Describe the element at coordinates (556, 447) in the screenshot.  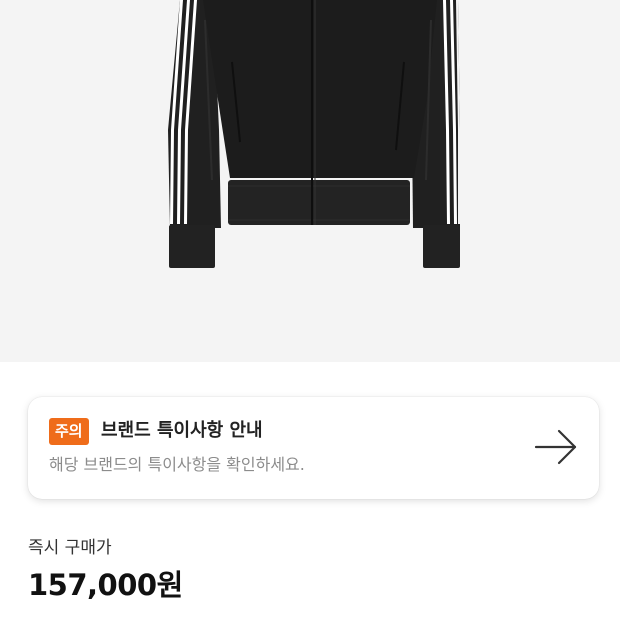
I see `arrow-right-icon` at that location.